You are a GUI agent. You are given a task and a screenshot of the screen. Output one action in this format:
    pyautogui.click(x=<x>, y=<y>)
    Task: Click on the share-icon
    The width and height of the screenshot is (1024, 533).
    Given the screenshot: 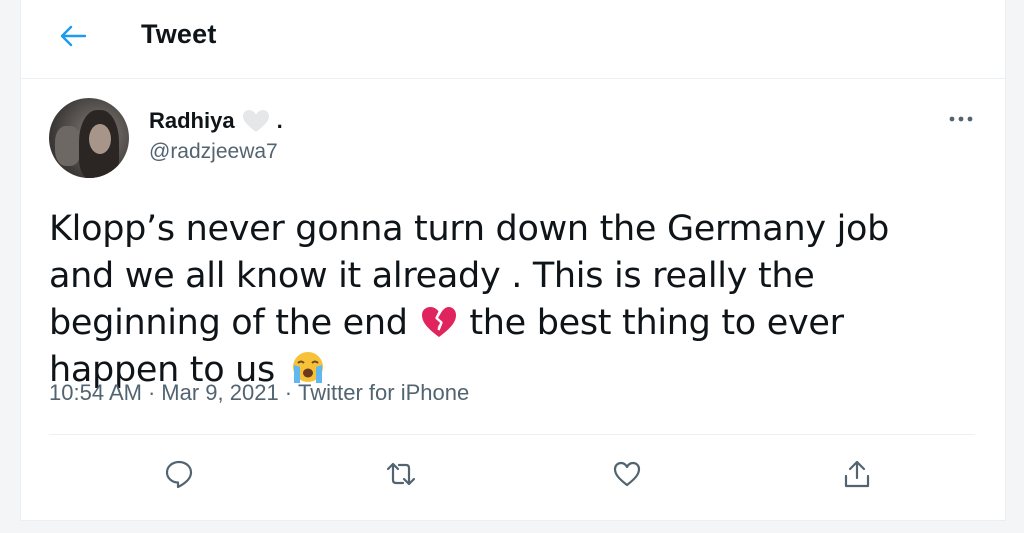 What is the action you would take?
    pyautogui.click(x=857, y=476)
    